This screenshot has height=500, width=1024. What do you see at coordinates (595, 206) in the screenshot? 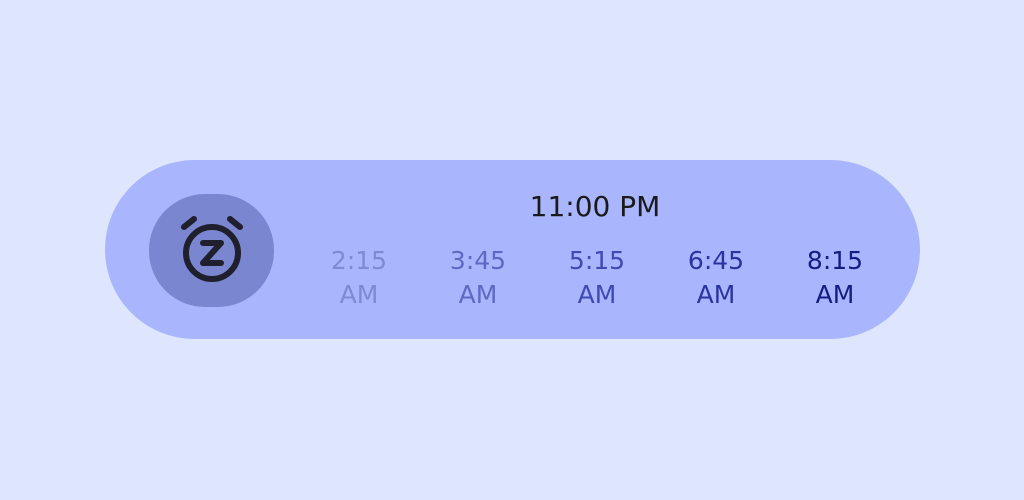
I see `bedtime-label: 11:00 PM` at bounding box center [595, 206].